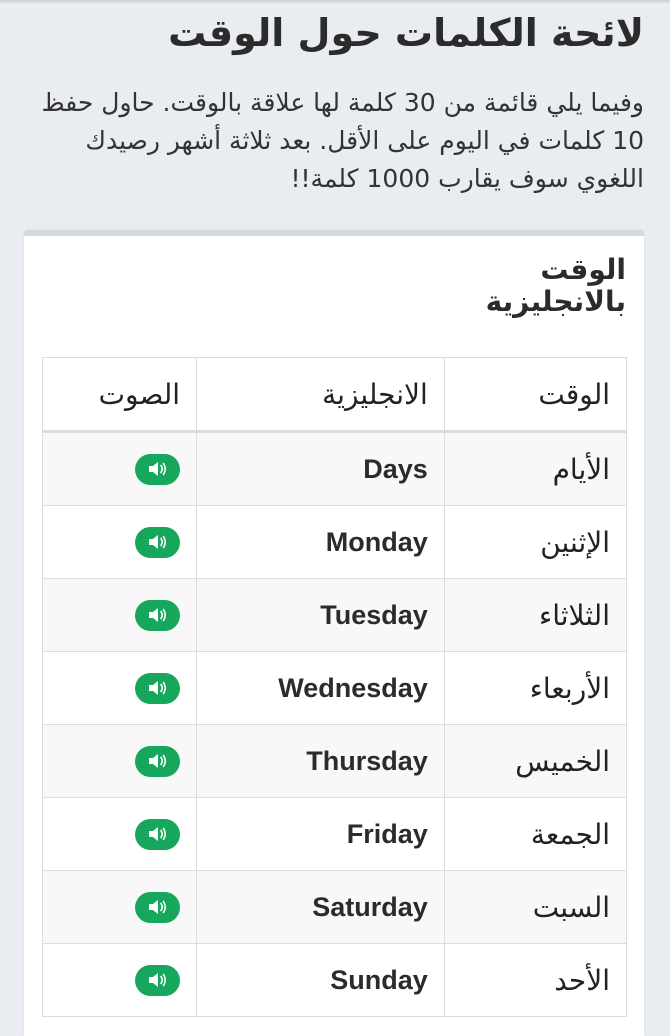 The image size is (670, 1036). I want to click on english-word: Sunday, so click(320, 980).